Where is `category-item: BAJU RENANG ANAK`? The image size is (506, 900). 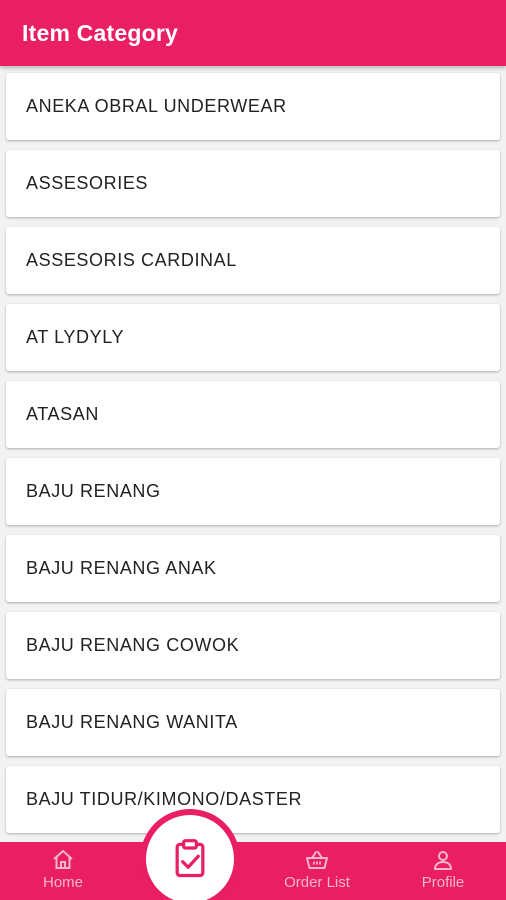
category-item: BAJU RENANG ANAK is located at coordinates (253, 568).